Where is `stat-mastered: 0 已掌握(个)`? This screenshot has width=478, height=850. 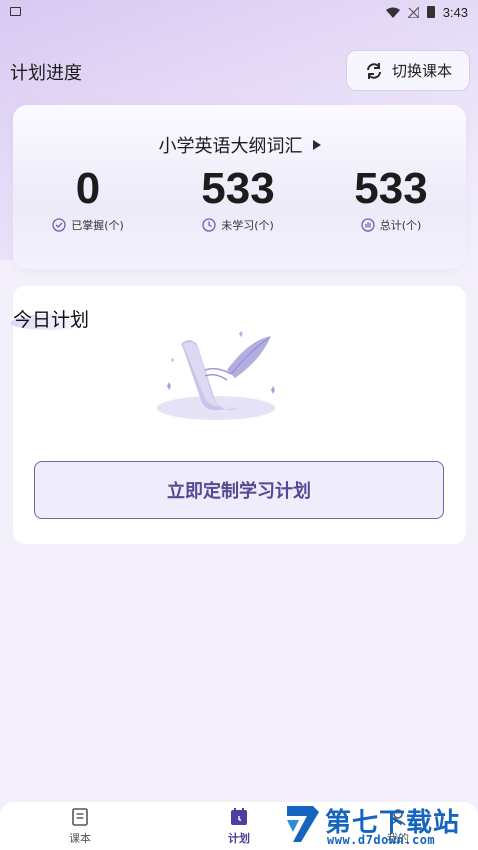
stat-mastered: 0 已掌握(个) is located at coordinates (88, 198).